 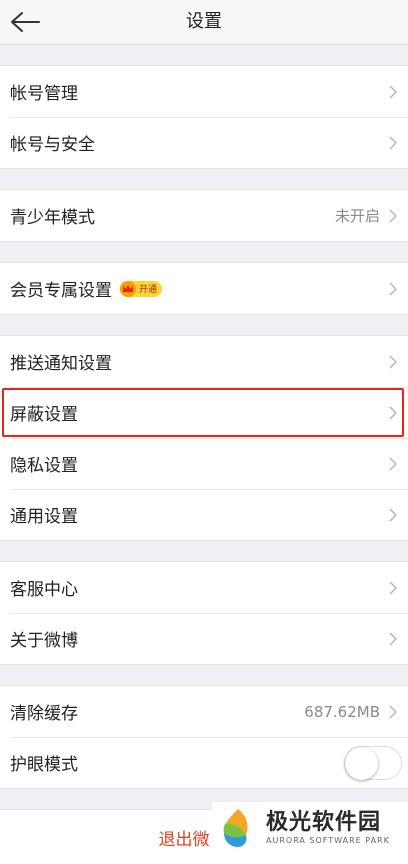 What do you see at coordinates (235, 828) in the screenshot?
I see `aurora-logo-icon` at bounding box center [235, 828].